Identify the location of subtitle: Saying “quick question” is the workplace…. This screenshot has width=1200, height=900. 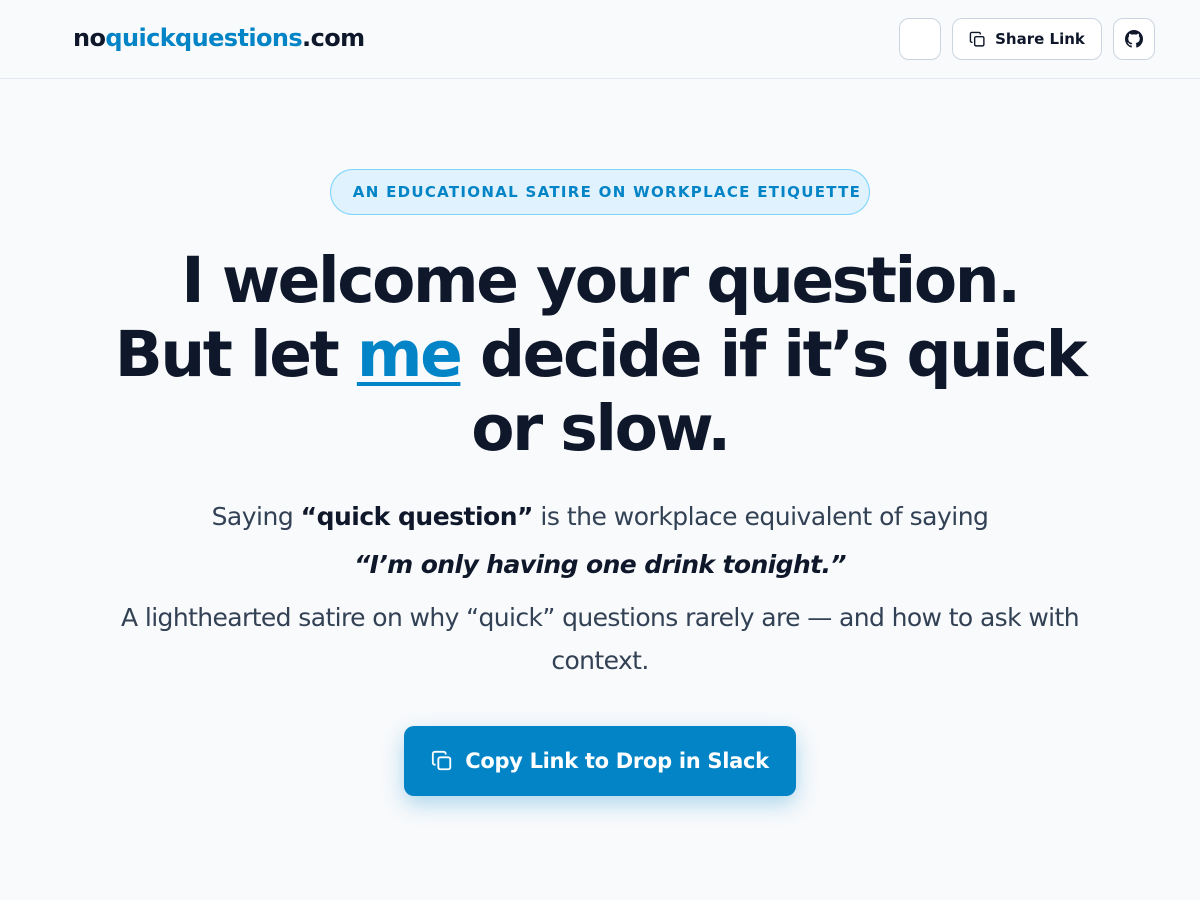
(600, 517).